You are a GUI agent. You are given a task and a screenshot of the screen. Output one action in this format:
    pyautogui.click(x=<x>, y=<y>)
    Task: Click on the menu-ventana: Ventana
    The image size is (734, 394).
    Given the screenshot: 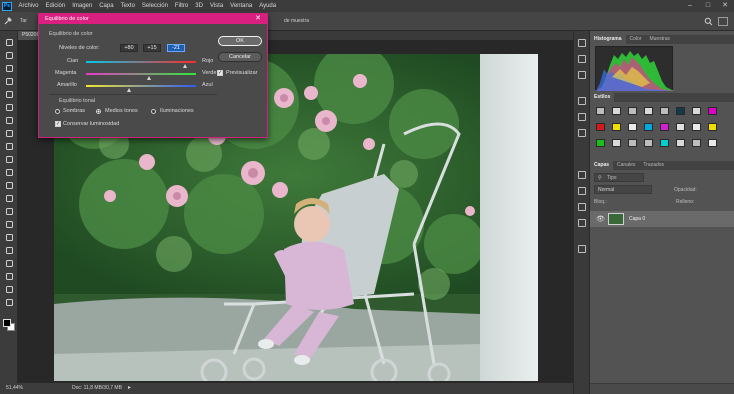 What is the action you would take?
    pyautogui.click(x=241, y=6)
    